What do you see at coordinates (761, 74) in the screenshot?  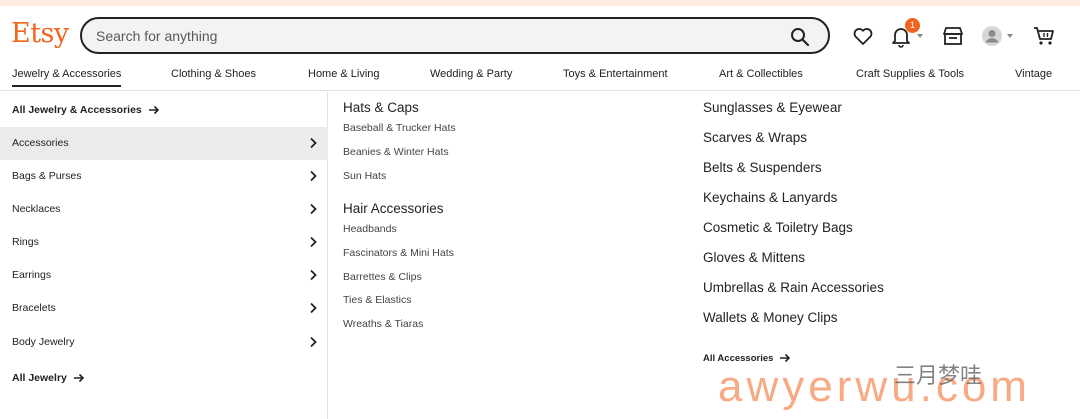 I see `tab-art-collectibles: Art & Collectibles` at bounding box center [761, 74].